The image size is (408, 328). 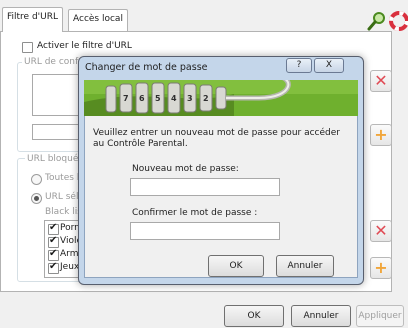 What do you see at coordinates (32, 17) in the screenshot?
I see `tab-url-filter-label: Filtre d'URL` at bounding box center [32, 17].